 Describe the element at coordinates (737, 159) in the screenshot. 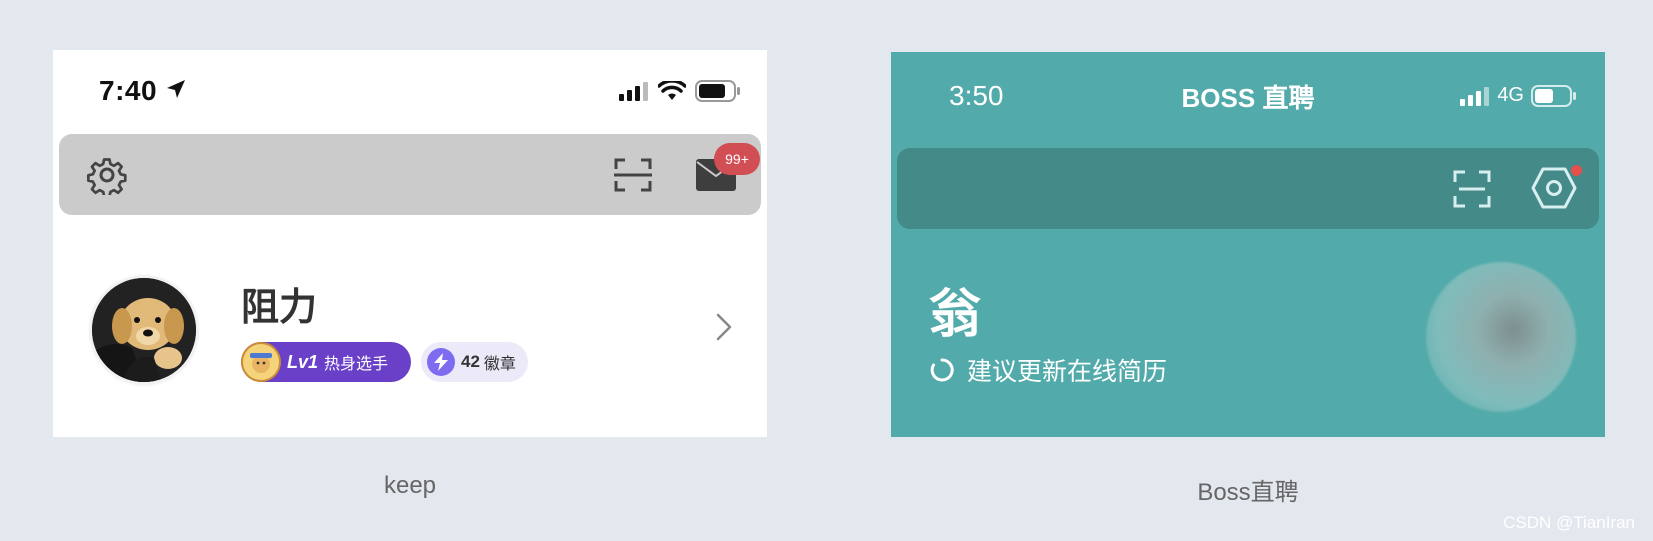

I see `unread-badge: 99+` at that location.